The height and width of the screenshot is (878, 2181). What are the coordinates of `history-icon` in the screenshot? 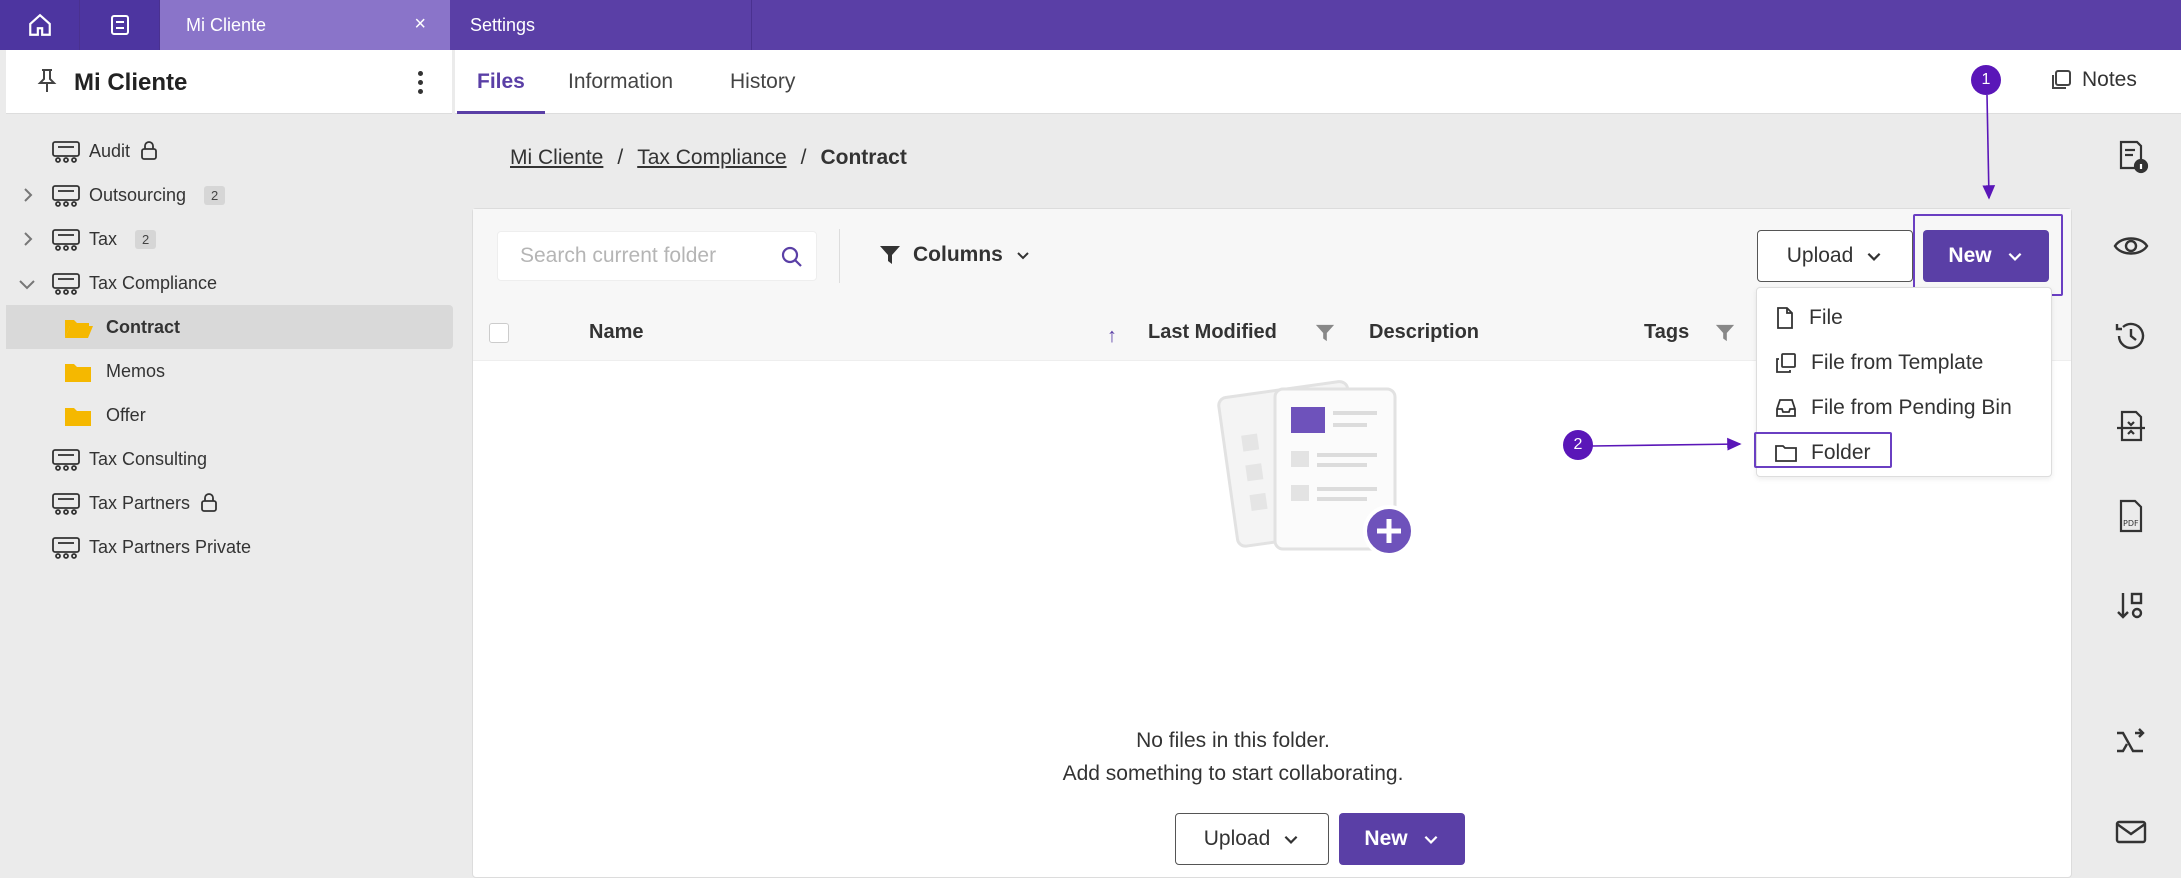 It's located at (2131, 336).